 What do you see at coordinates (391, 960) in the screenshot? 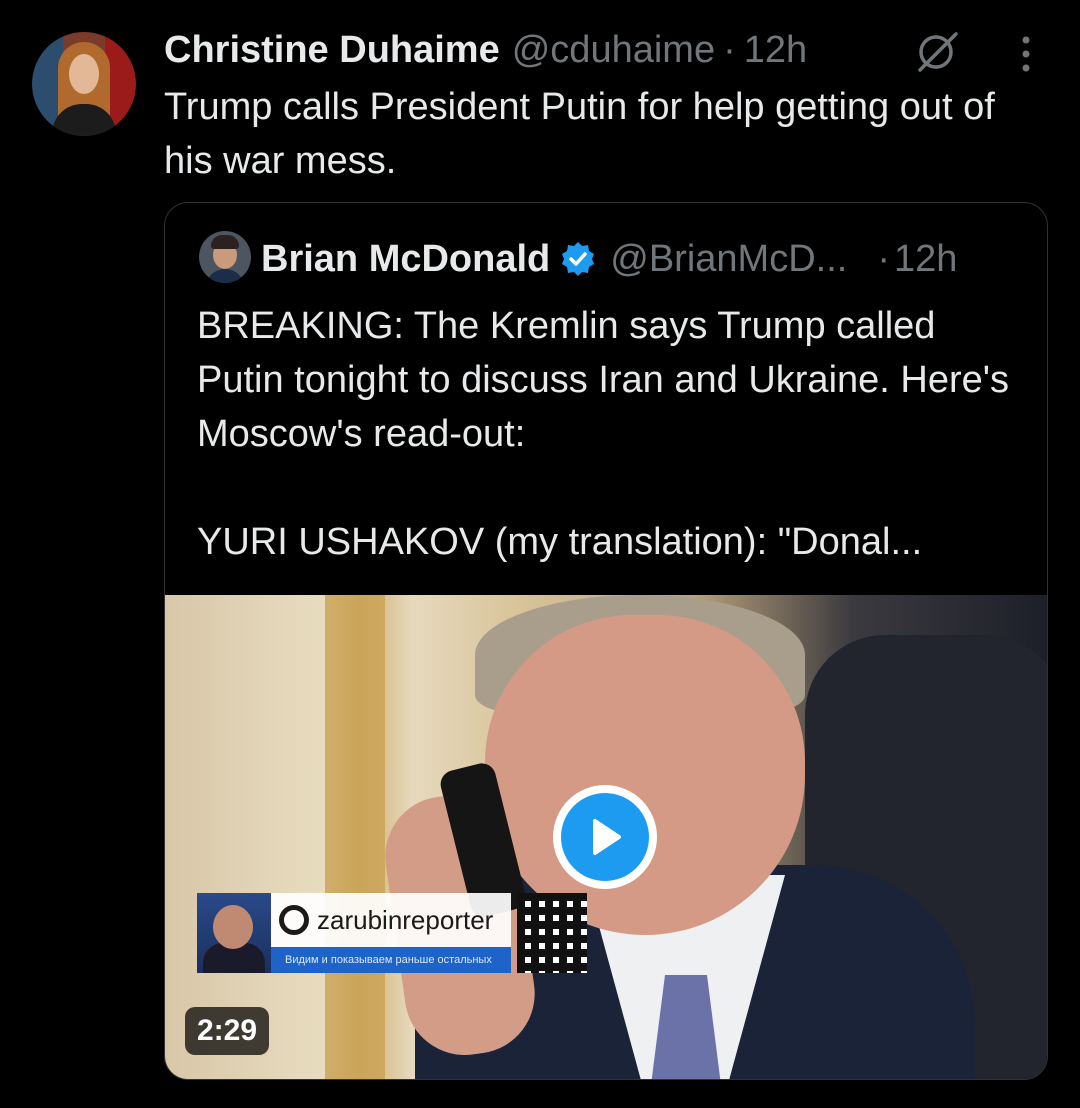
I see `overlay-tagline: Видим и показываем раньше остальных` at bounding box center [391, 960].